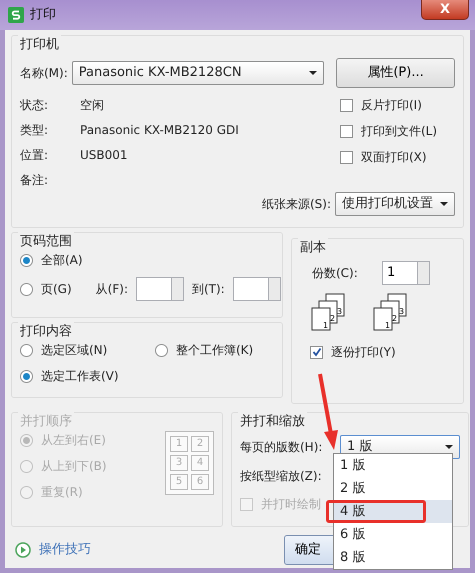 The width and height of the screenshot is (475, 573). Describe the element at coordinates (159, 130) in the screenshot. I see `info-value: Panasonic KX-MB2120 GDI` at that location.